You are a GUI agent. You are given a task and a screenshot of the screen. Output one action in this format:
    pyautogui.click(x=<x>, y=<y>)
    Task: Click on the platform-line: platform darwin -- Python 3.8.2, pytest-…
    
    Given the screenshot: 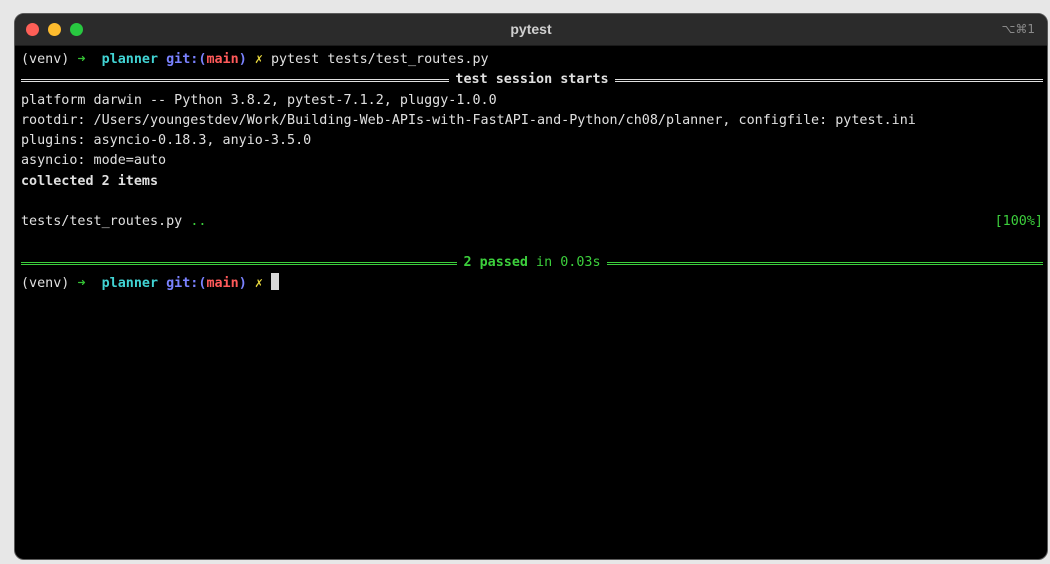 What is the action you would take?
    pyautogui.click(x=259, y=100)
    